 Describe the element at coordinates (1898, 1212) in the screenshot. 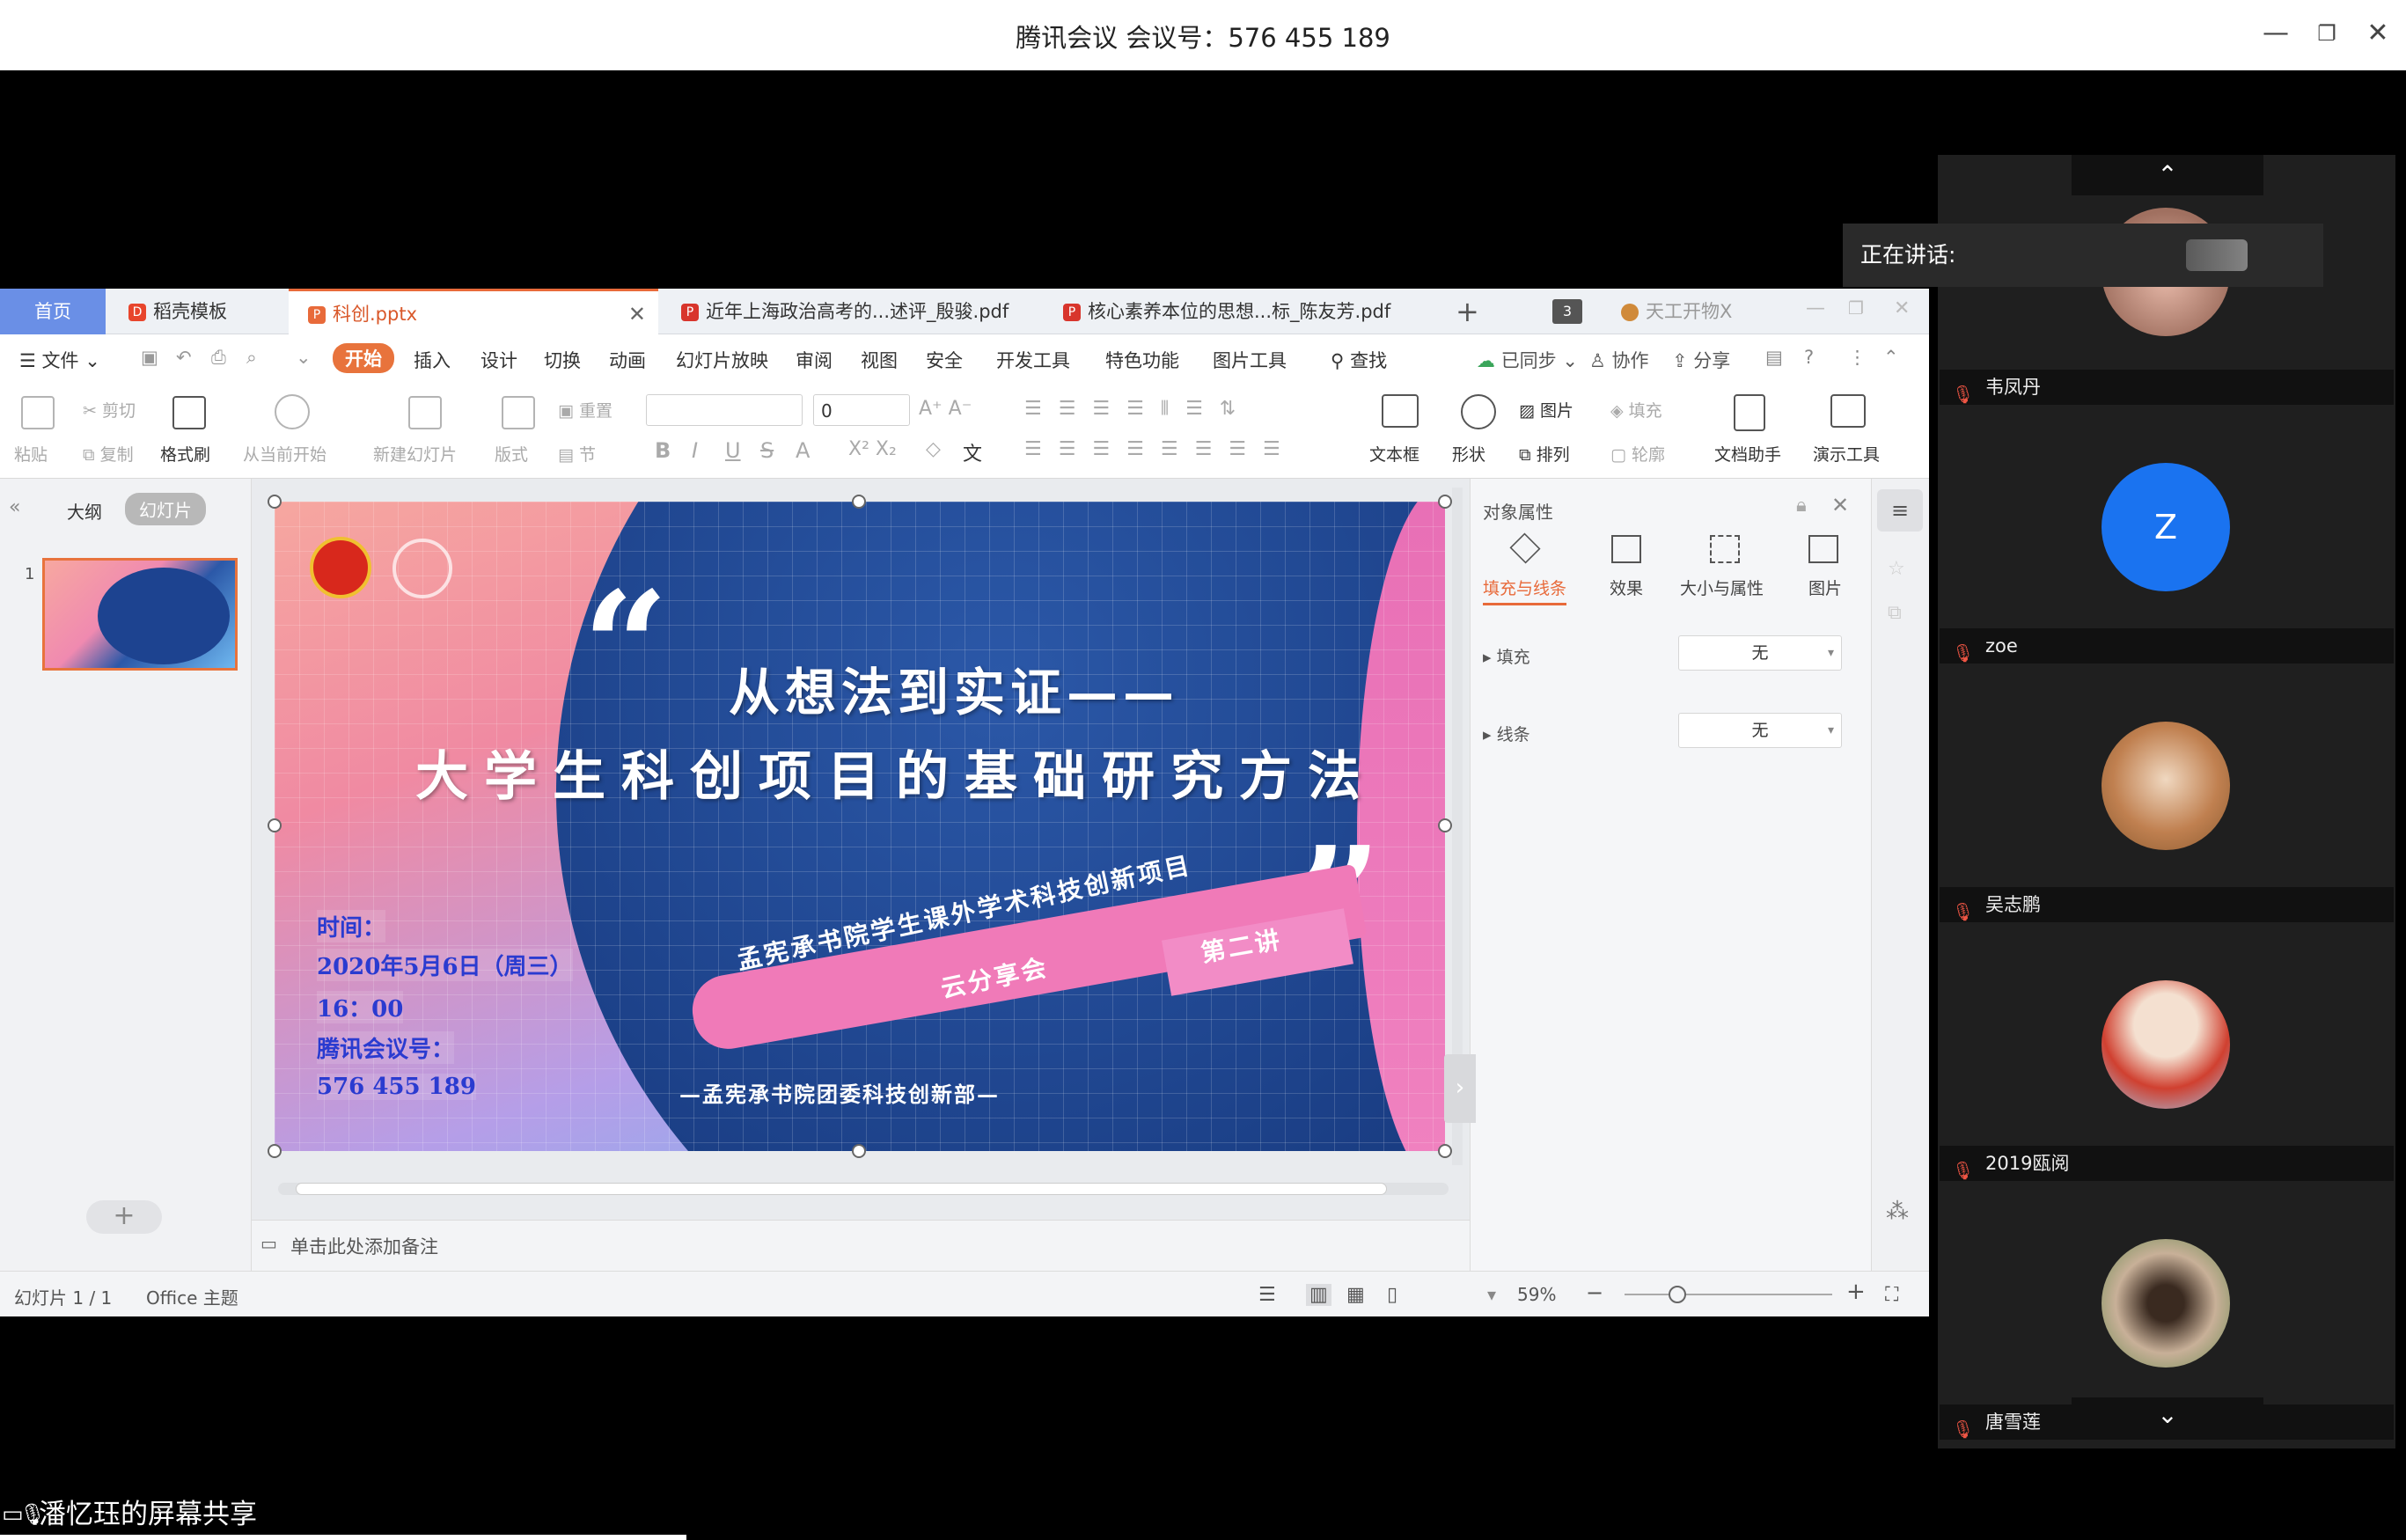

I see `grid-menu-icon: ⁂` at that location.